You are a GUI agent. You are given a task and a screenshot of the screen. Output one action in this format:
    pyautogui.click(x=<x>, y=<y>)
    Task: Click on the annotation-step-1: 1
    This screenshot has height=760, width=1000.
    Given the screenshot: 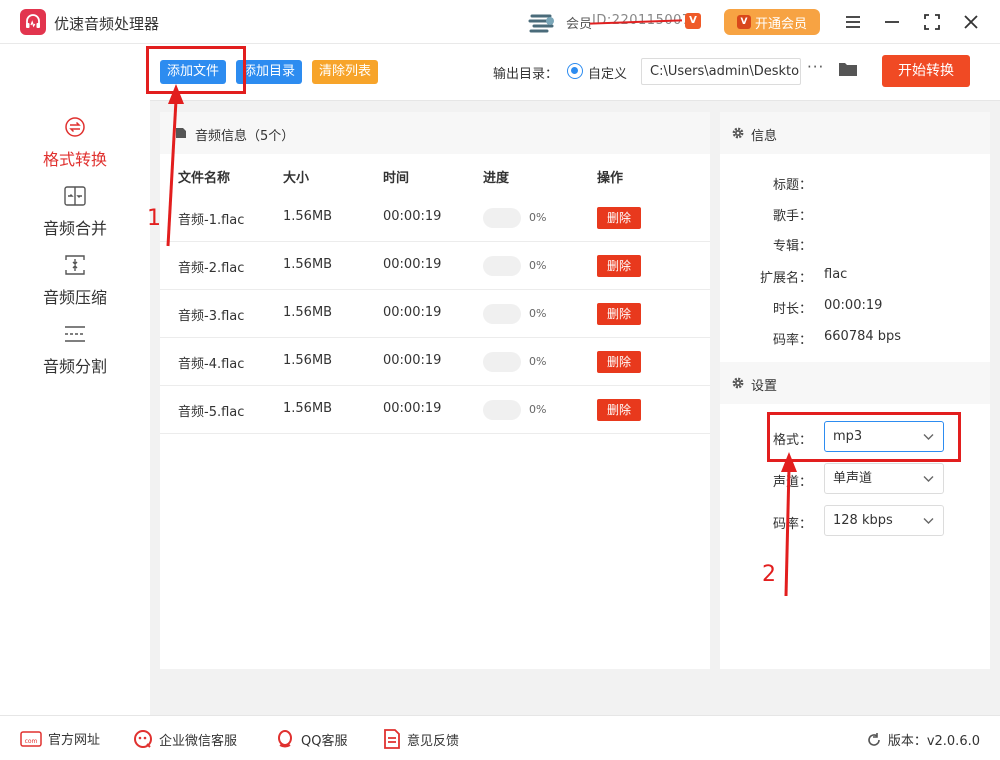 What is the action you would take?
    pyautogui.click(x=154, y=218)
    